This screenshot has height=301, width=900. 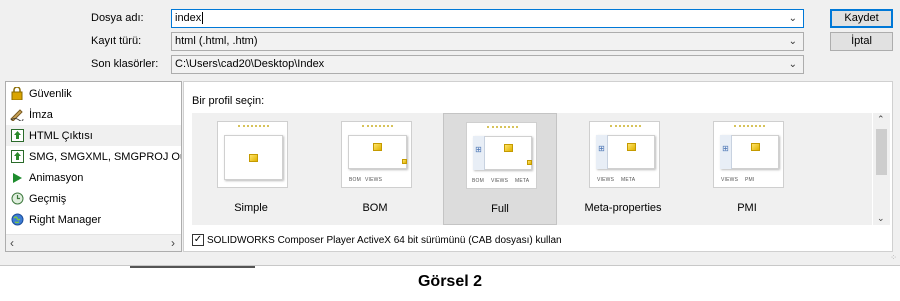 What do you see at coordinates (17, 115) in the screenshot?
I see `signature-icon` at bounding box center [17, 115].